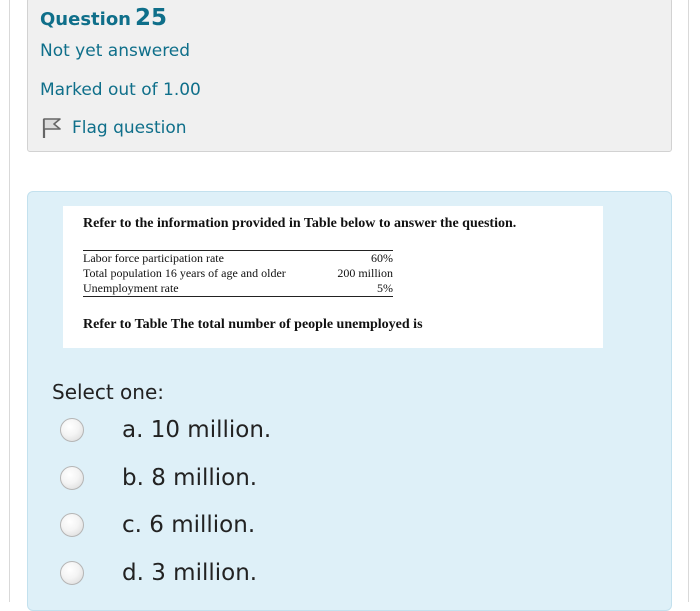  I want to click on question-state: Not yet answered, so click(115, 51).